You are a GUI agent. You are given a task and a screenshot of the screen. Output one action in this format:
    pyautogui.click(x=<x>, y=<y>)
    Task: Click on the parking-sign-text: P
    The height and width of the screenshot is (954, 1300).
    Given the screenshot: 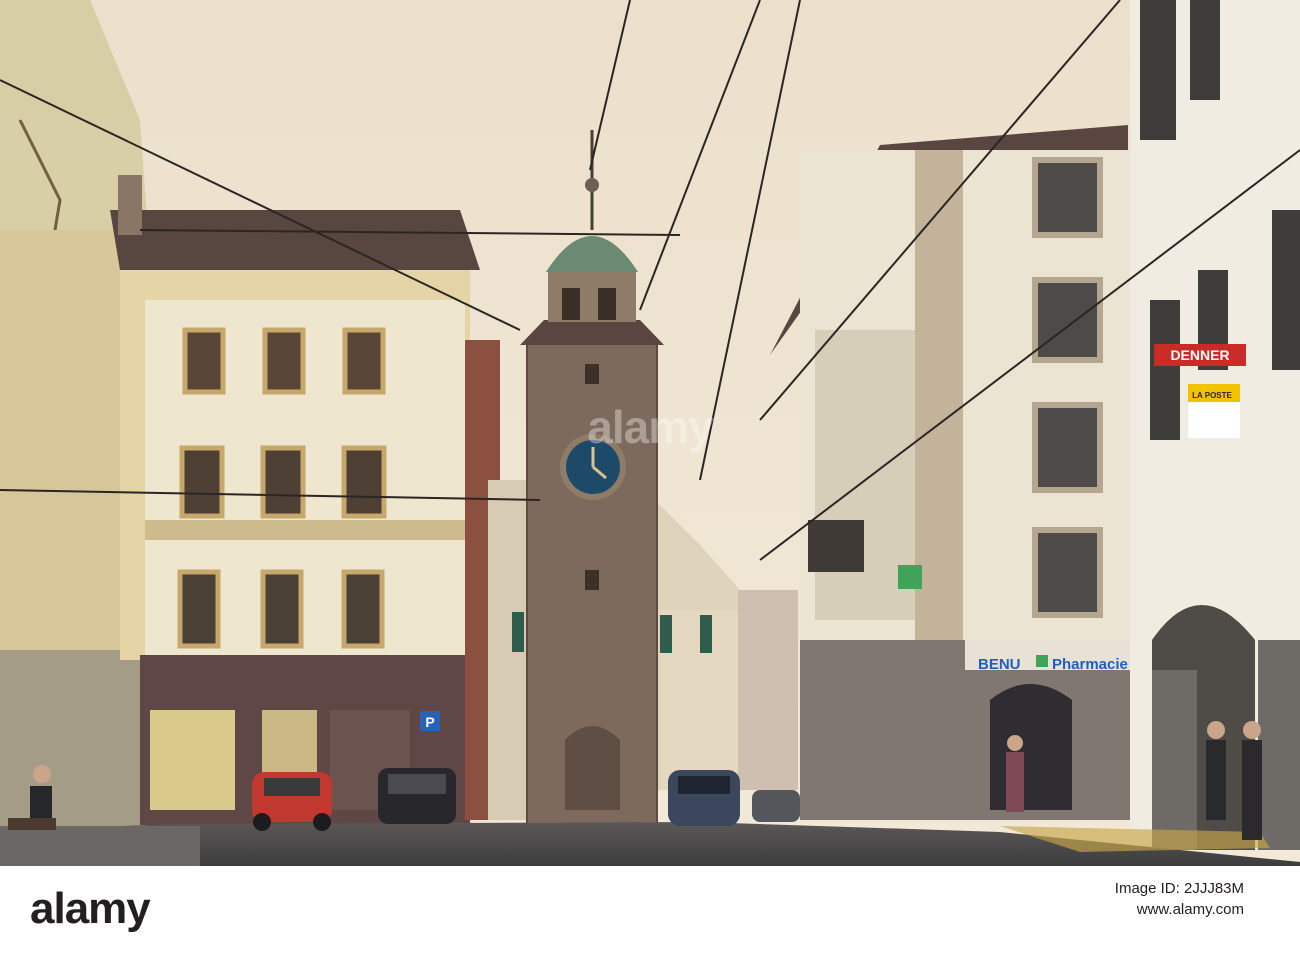 What is the action you would take?
    pyautogui.click(x=429, y=722)
    